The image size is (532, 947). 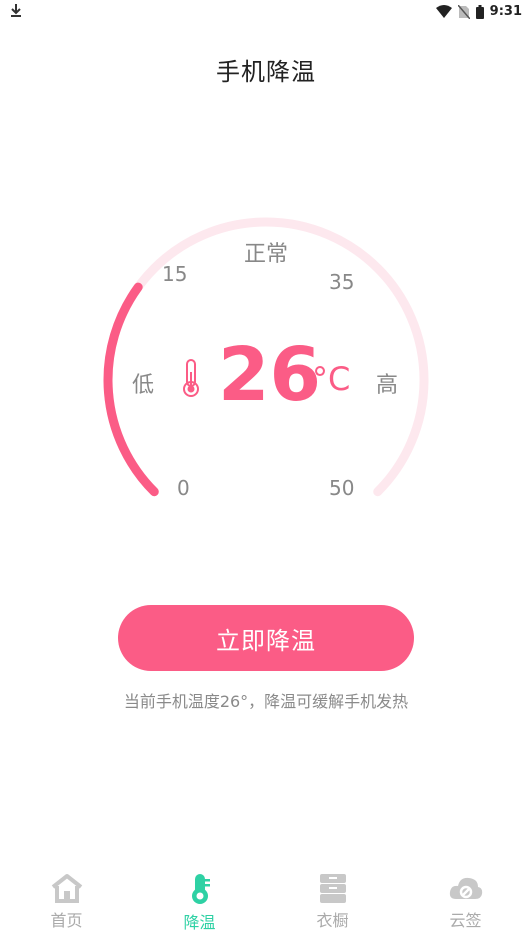 What do you see at coordinates (505, 11) in the screenshot?
I see `status-time: 9:31` at bounding box center [505, 11].